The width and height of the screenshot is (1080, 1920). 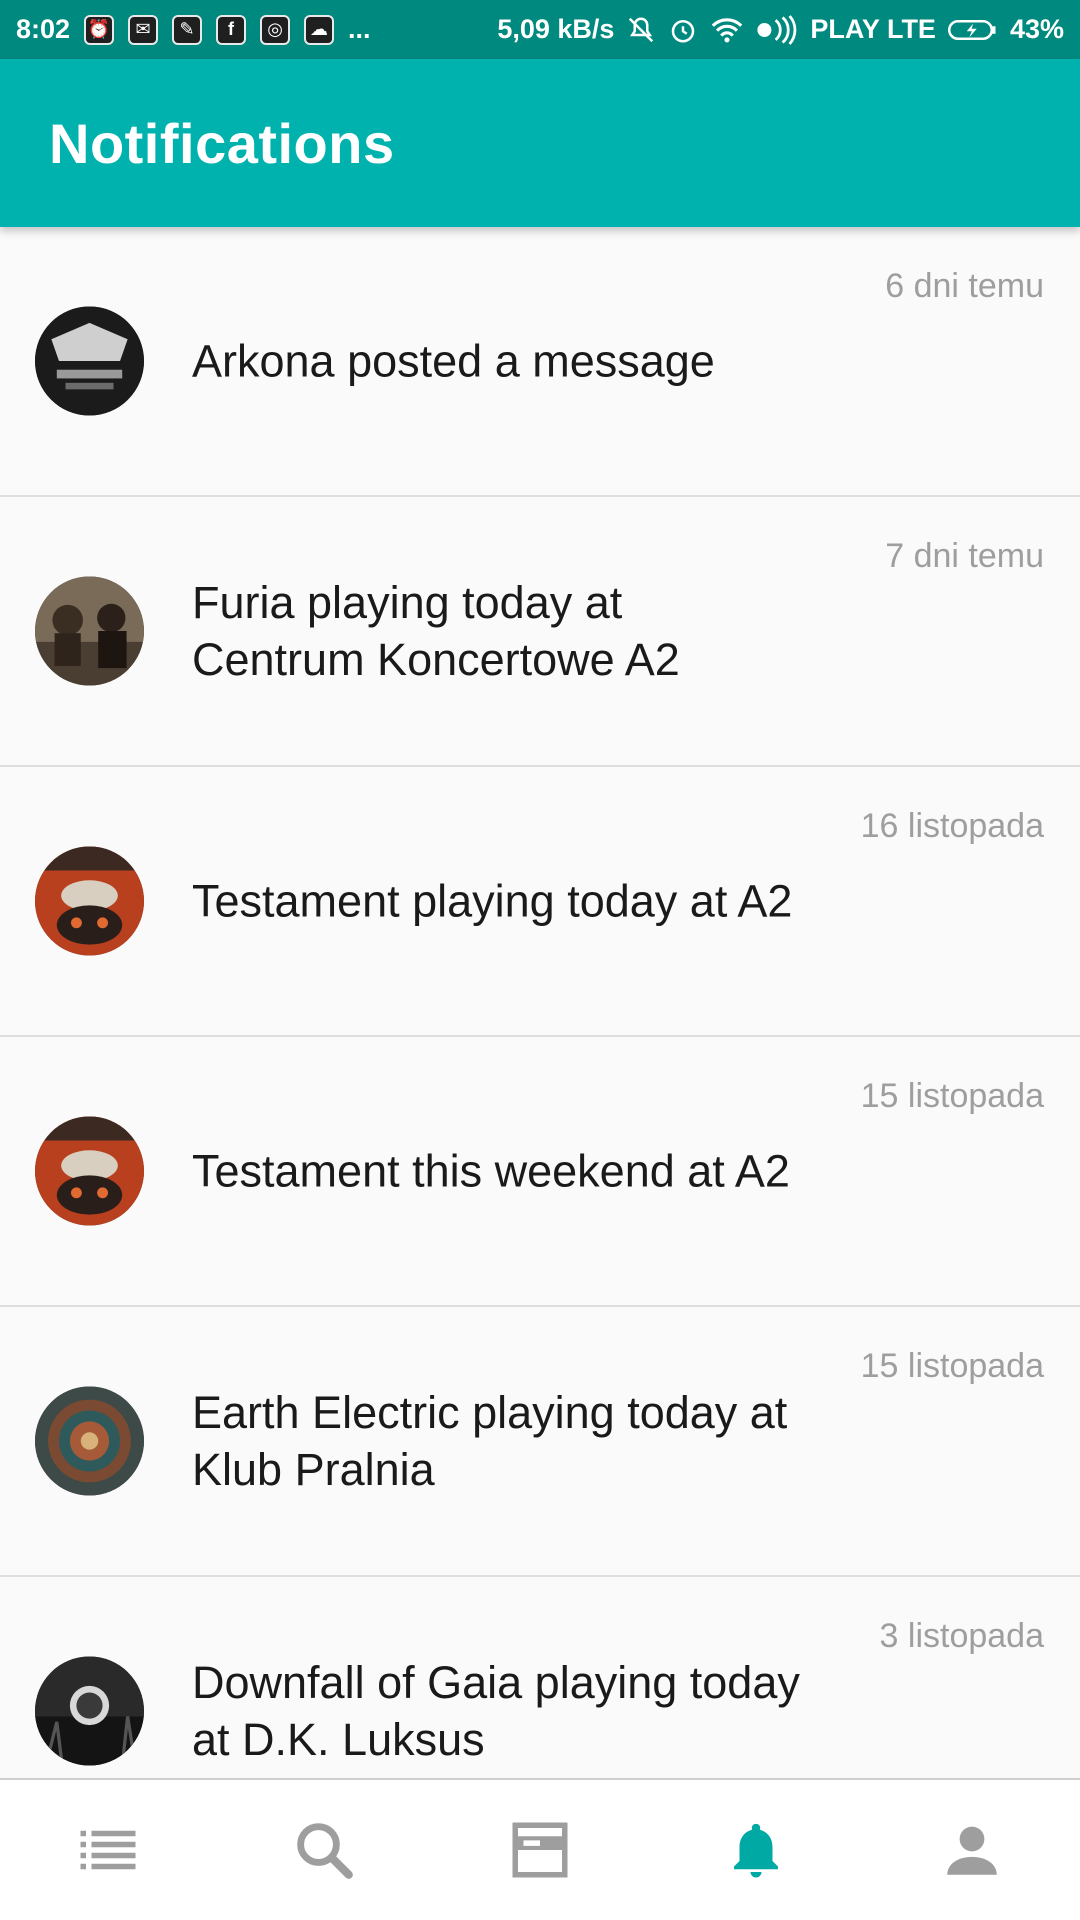 What do you see at coordinates (89, 1441) in the screenshot?
I see `earth-electric-avatar` at bounding box center [89, 1441].